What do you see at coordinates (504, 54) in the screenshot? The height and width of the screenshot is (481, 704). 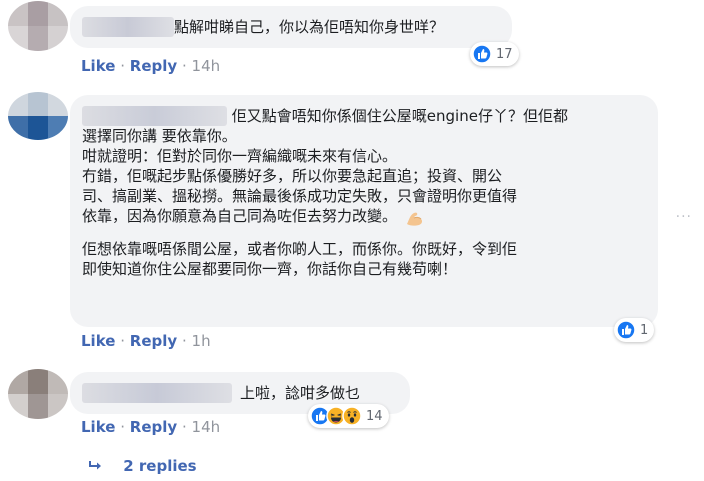 I see `reaction-count: 17` at bounding box center [504, 54].